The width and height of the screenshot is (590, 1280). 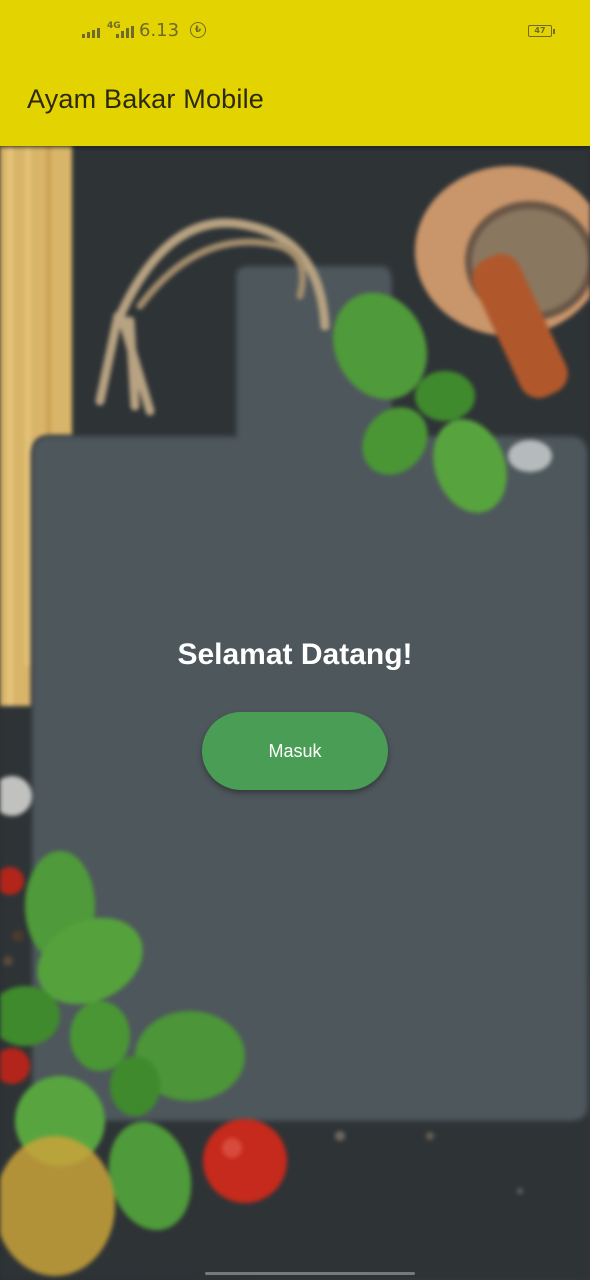 I want to click on battery-level: 47, so click(x=540, y=30).